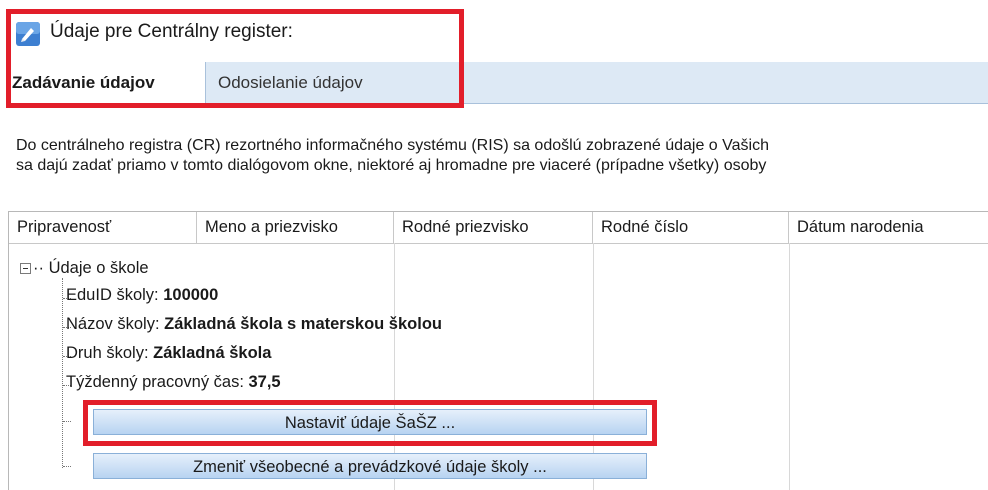 Image resolution: width=988 pixels, height=490 pixels. I want to click on tree-row-eduid: EduID školy: 100000, so click(142, 295).